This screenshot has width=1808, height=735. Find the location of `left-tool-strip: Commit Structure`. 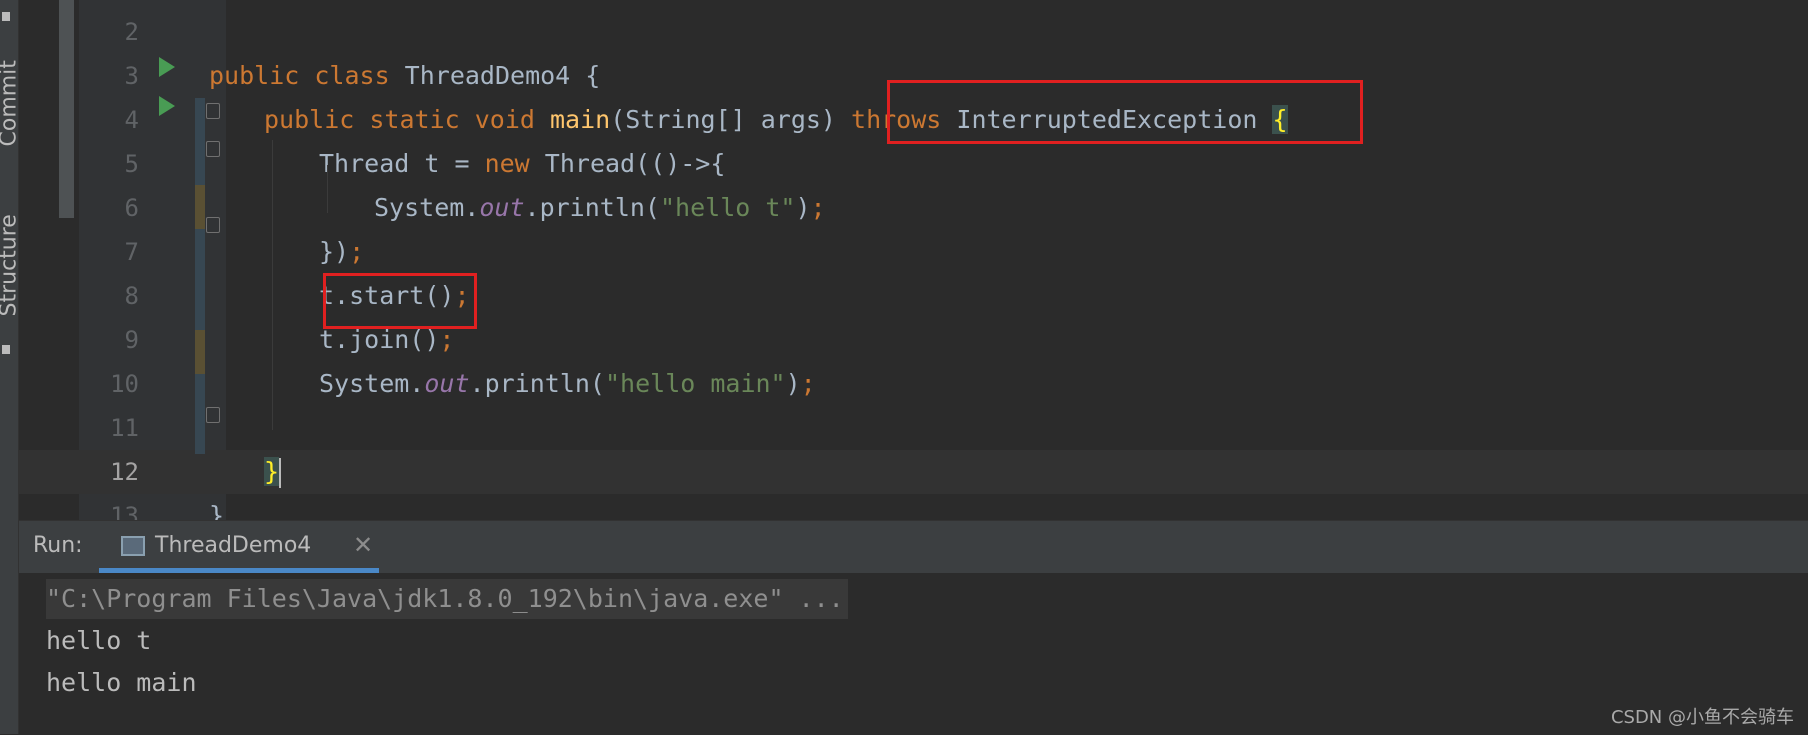

left-tool-strip: Commit Structure is located at coordinates (11, 367).